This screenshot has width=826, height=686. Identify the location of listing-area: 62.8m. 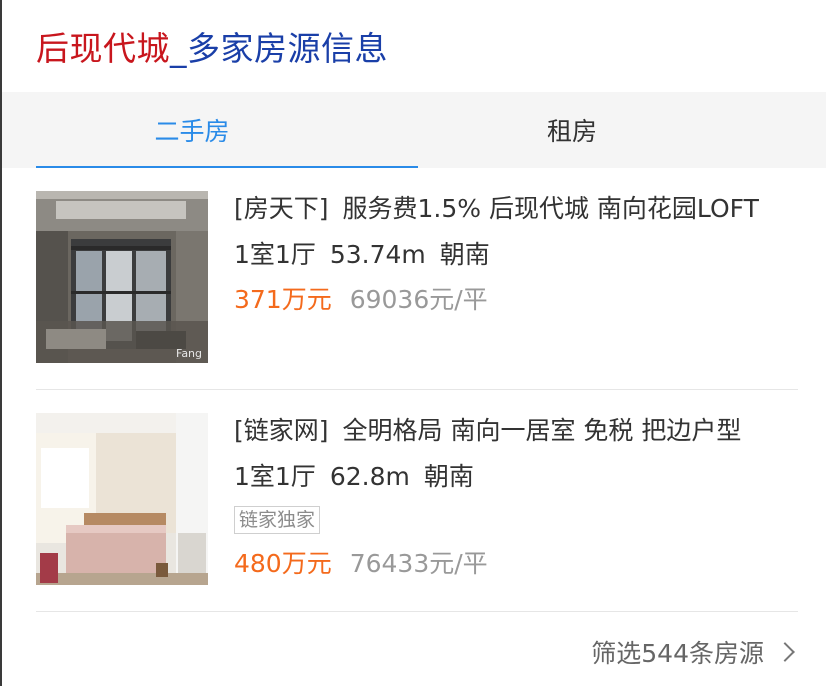
(369, 476).